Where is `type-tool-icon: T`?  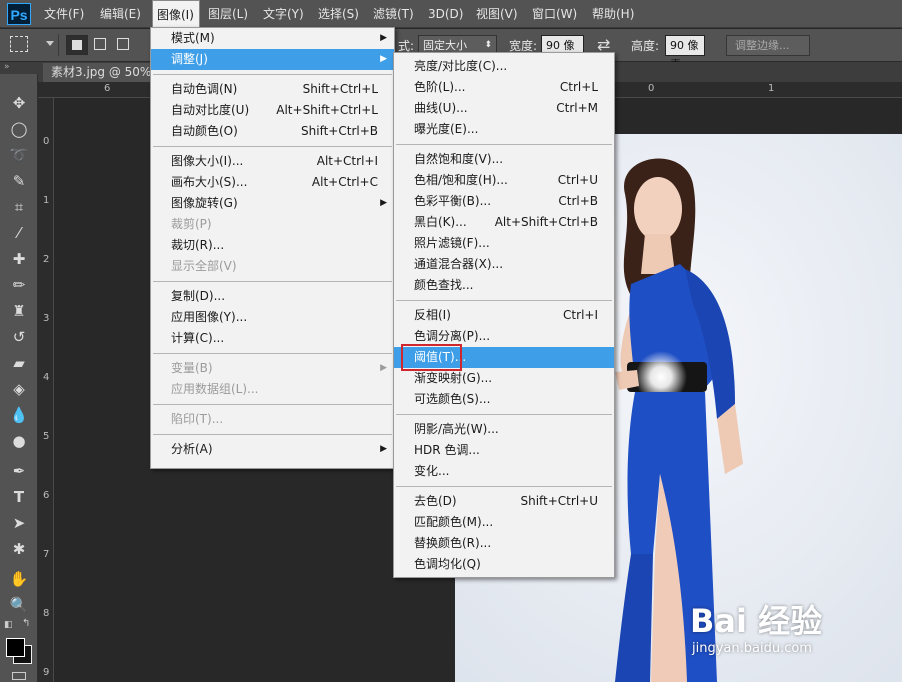 type-tool-icon: T is located at coordinates (19, 497).